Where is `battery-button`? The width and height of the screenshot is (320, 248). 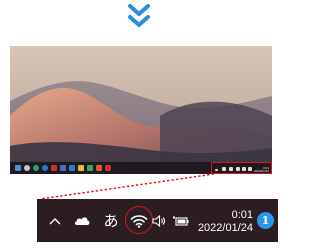 battery-button is located at coordinates (181, 220).